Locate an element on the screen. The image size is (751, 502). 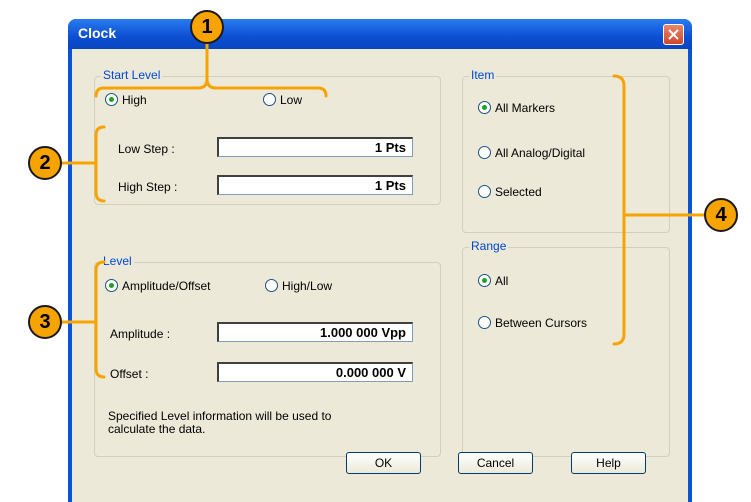
callout-4: 4 is located at coordinates (721, 215).